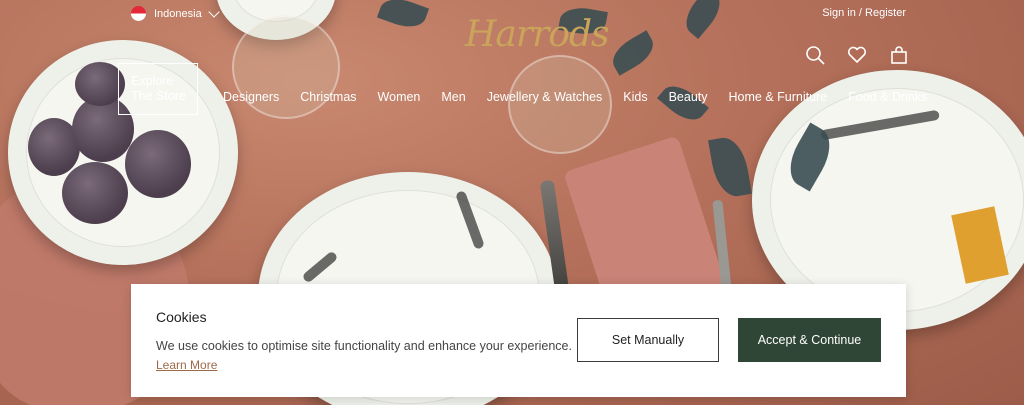 This screenshot has height=405, width=1024. Describe the element at coordinates (181, 317) in the screenshot. I see `cookie-title: Cookies` at that location.